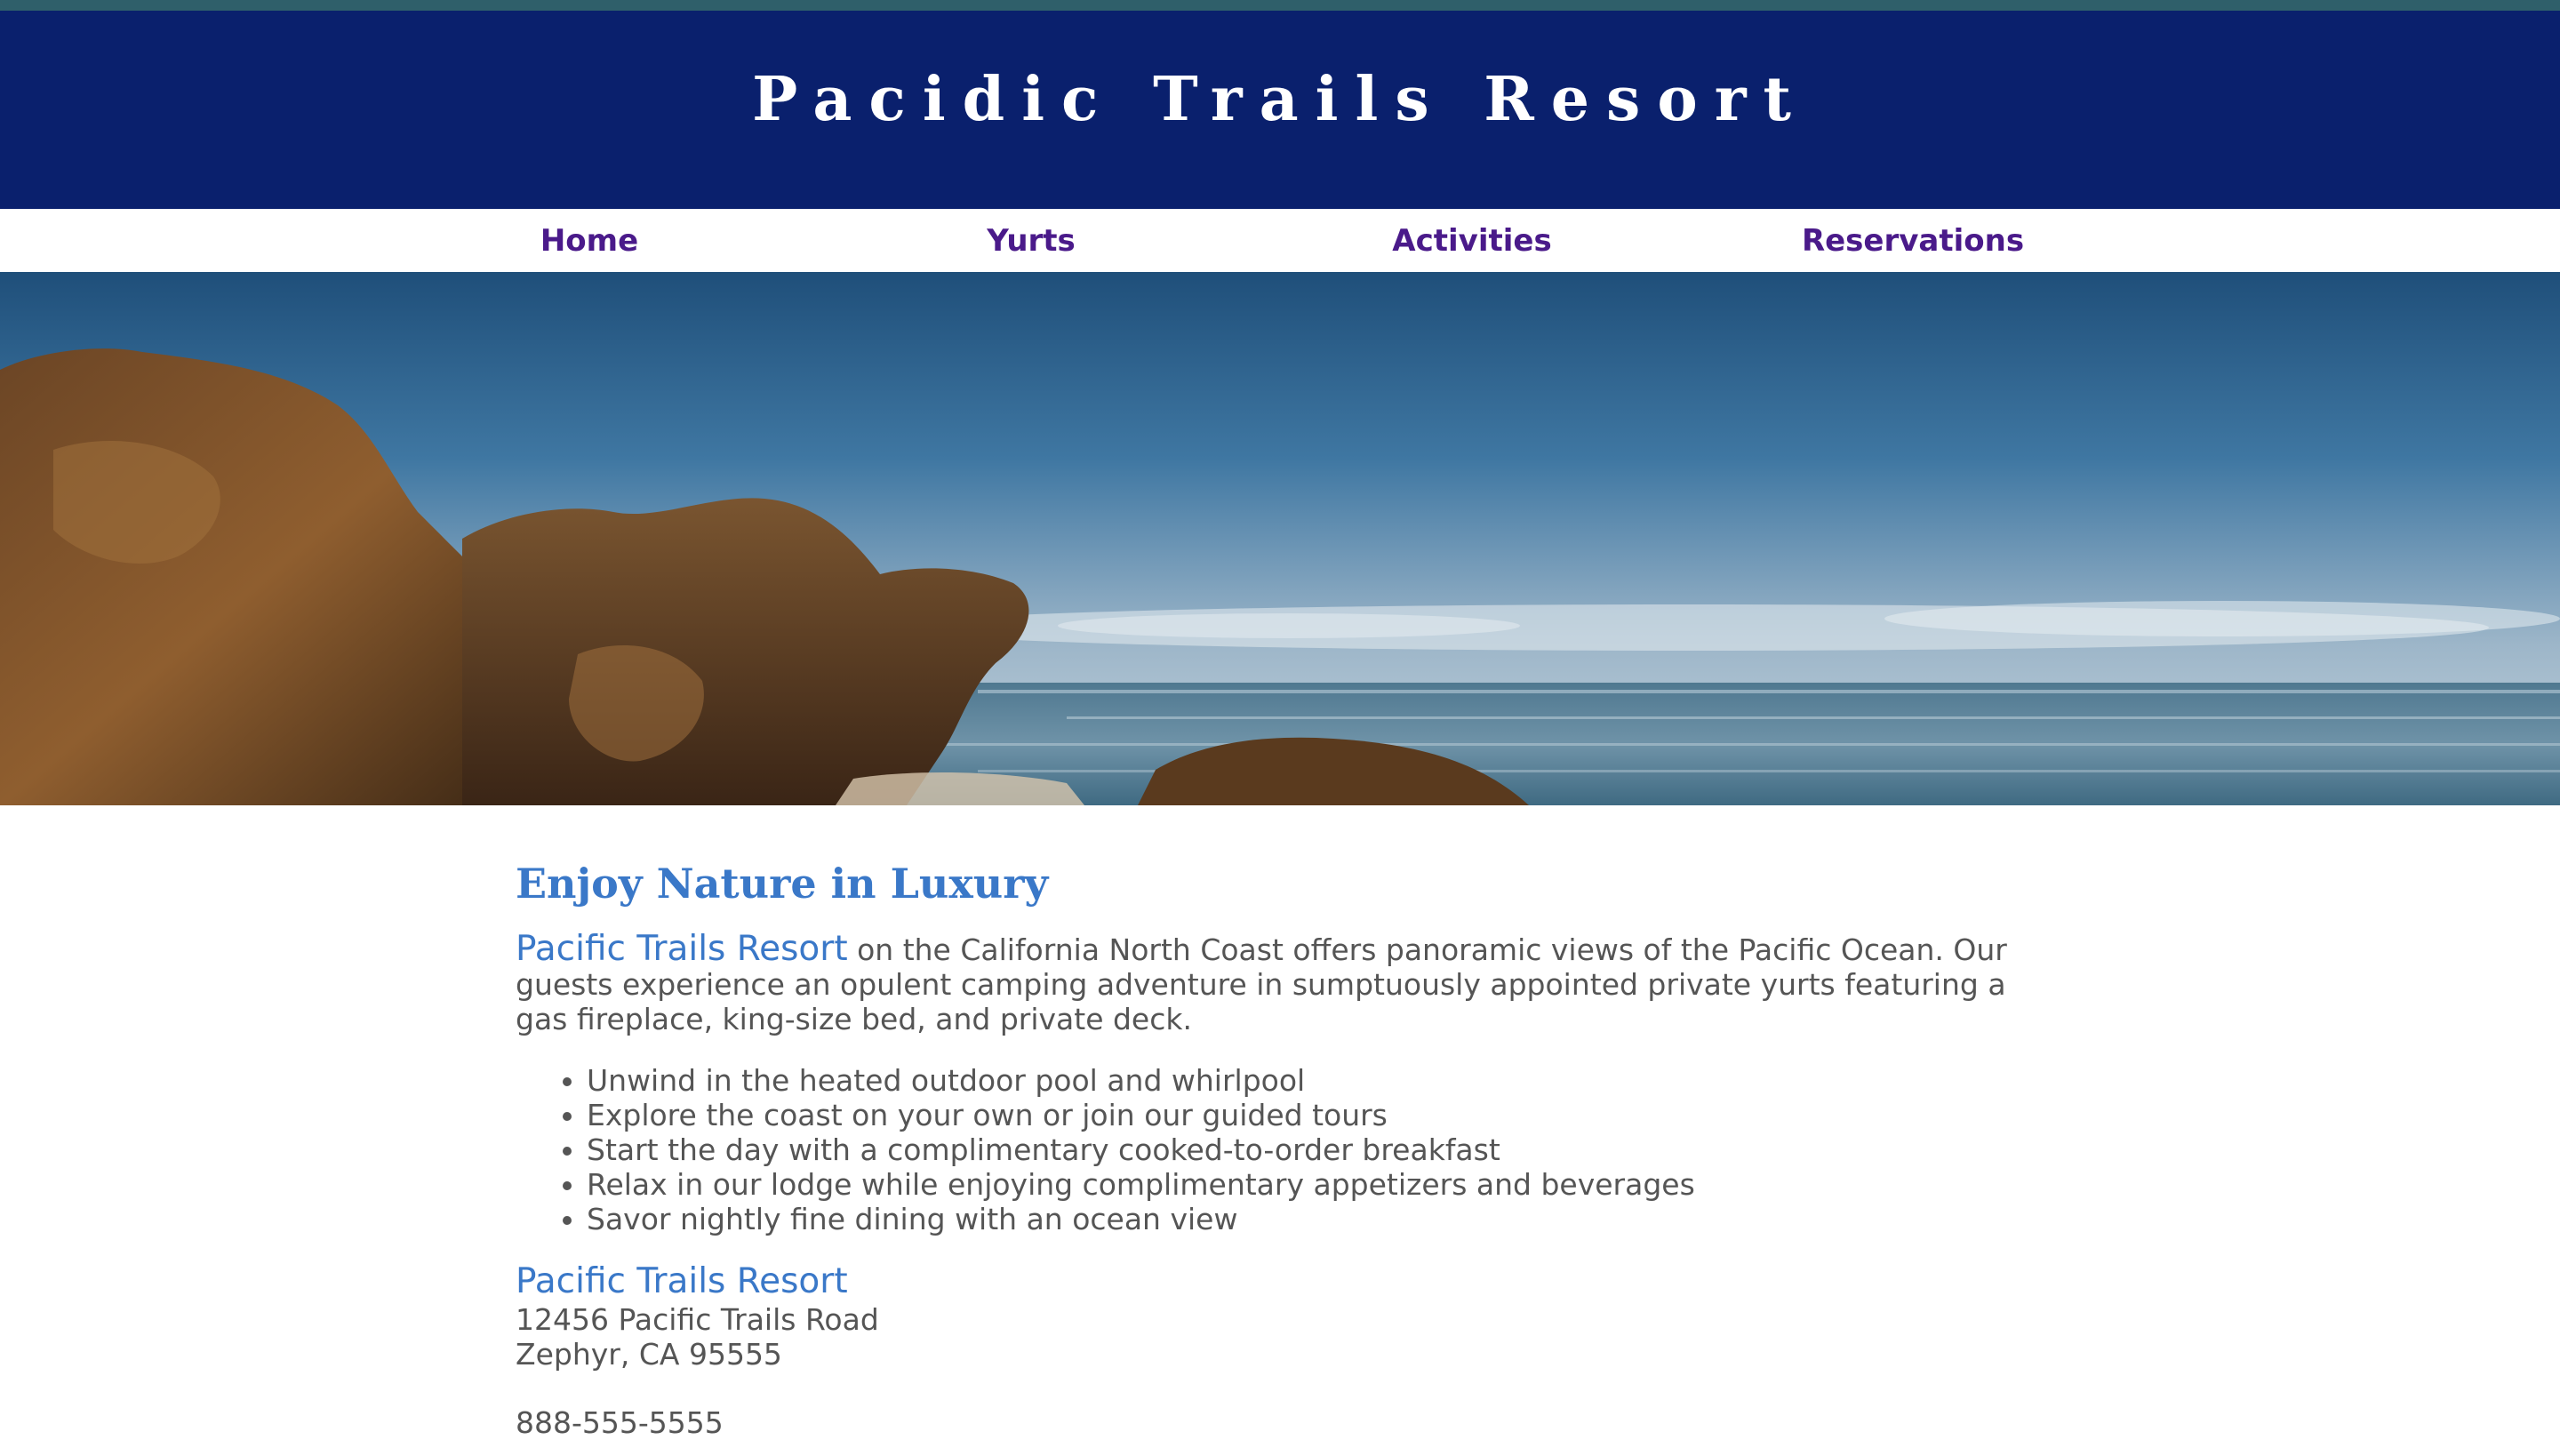  What do you see at coordinates (682, 1281) in the screenshot?
I see `address-resort-name: Pacific Trails Resort` at bounding box center [682, 1281].